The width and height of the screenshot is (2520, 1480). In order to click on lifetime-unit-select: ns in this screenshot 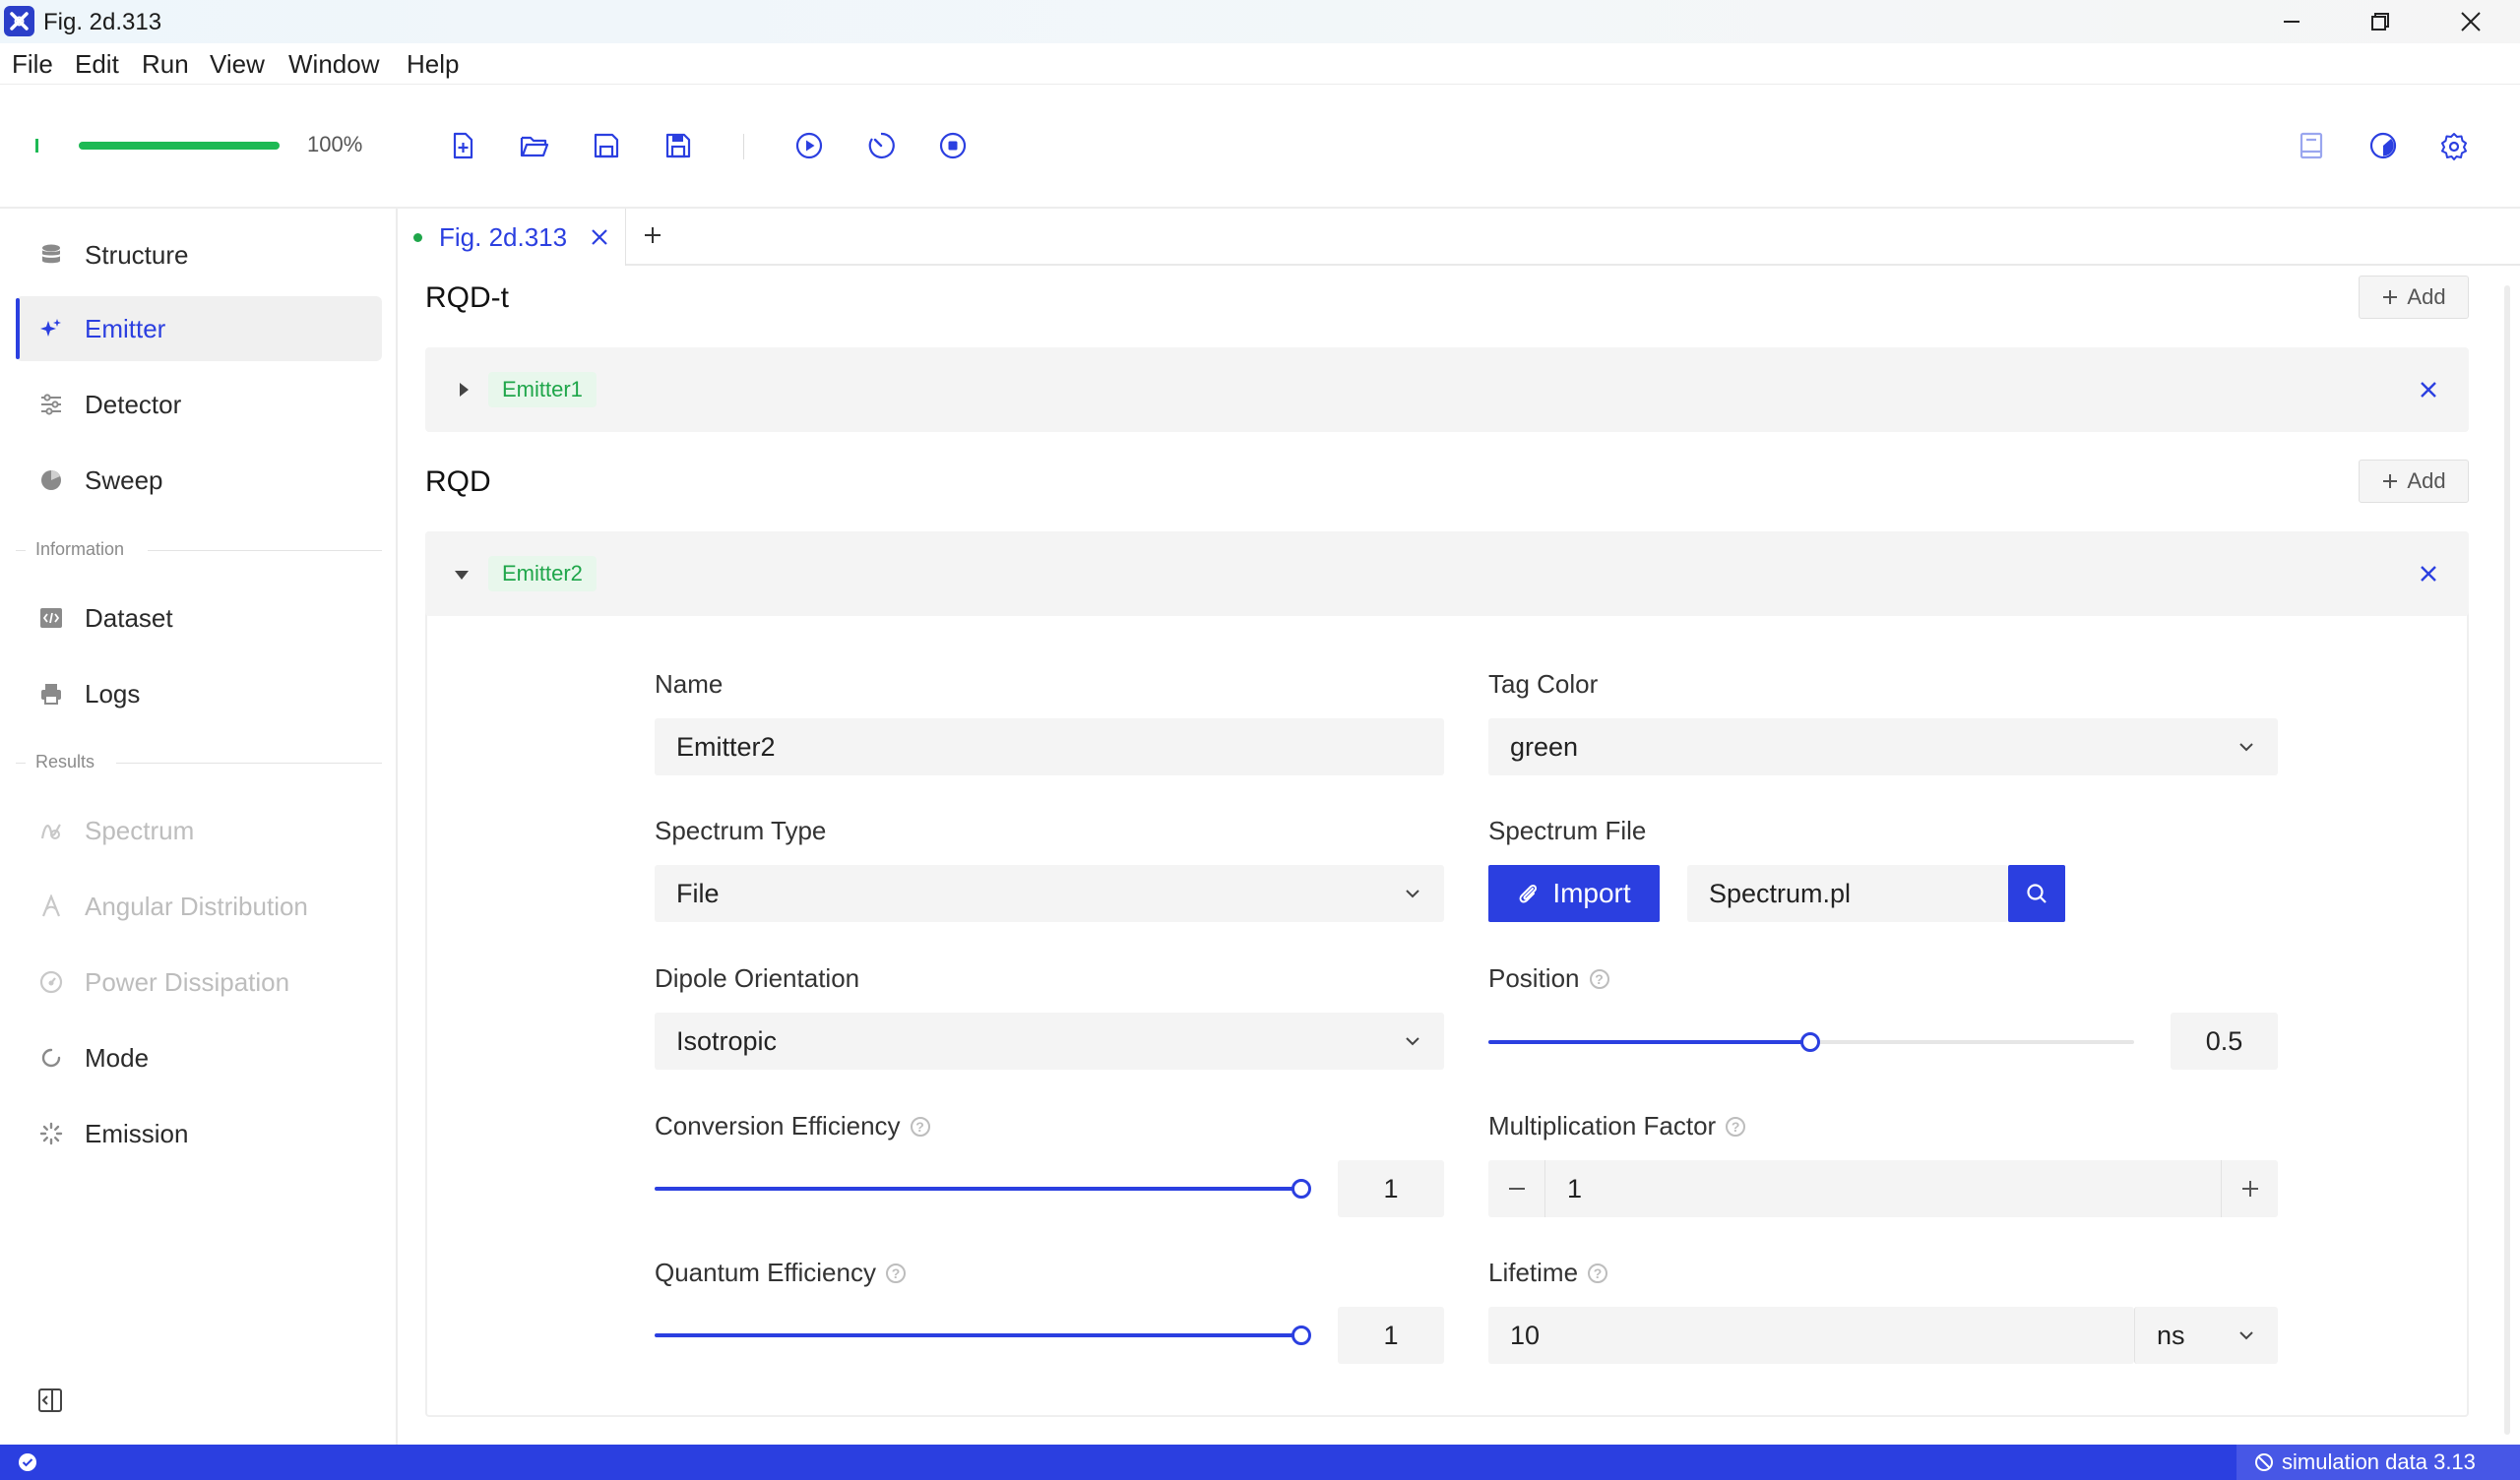, I will do `click(2206, 1335)`.